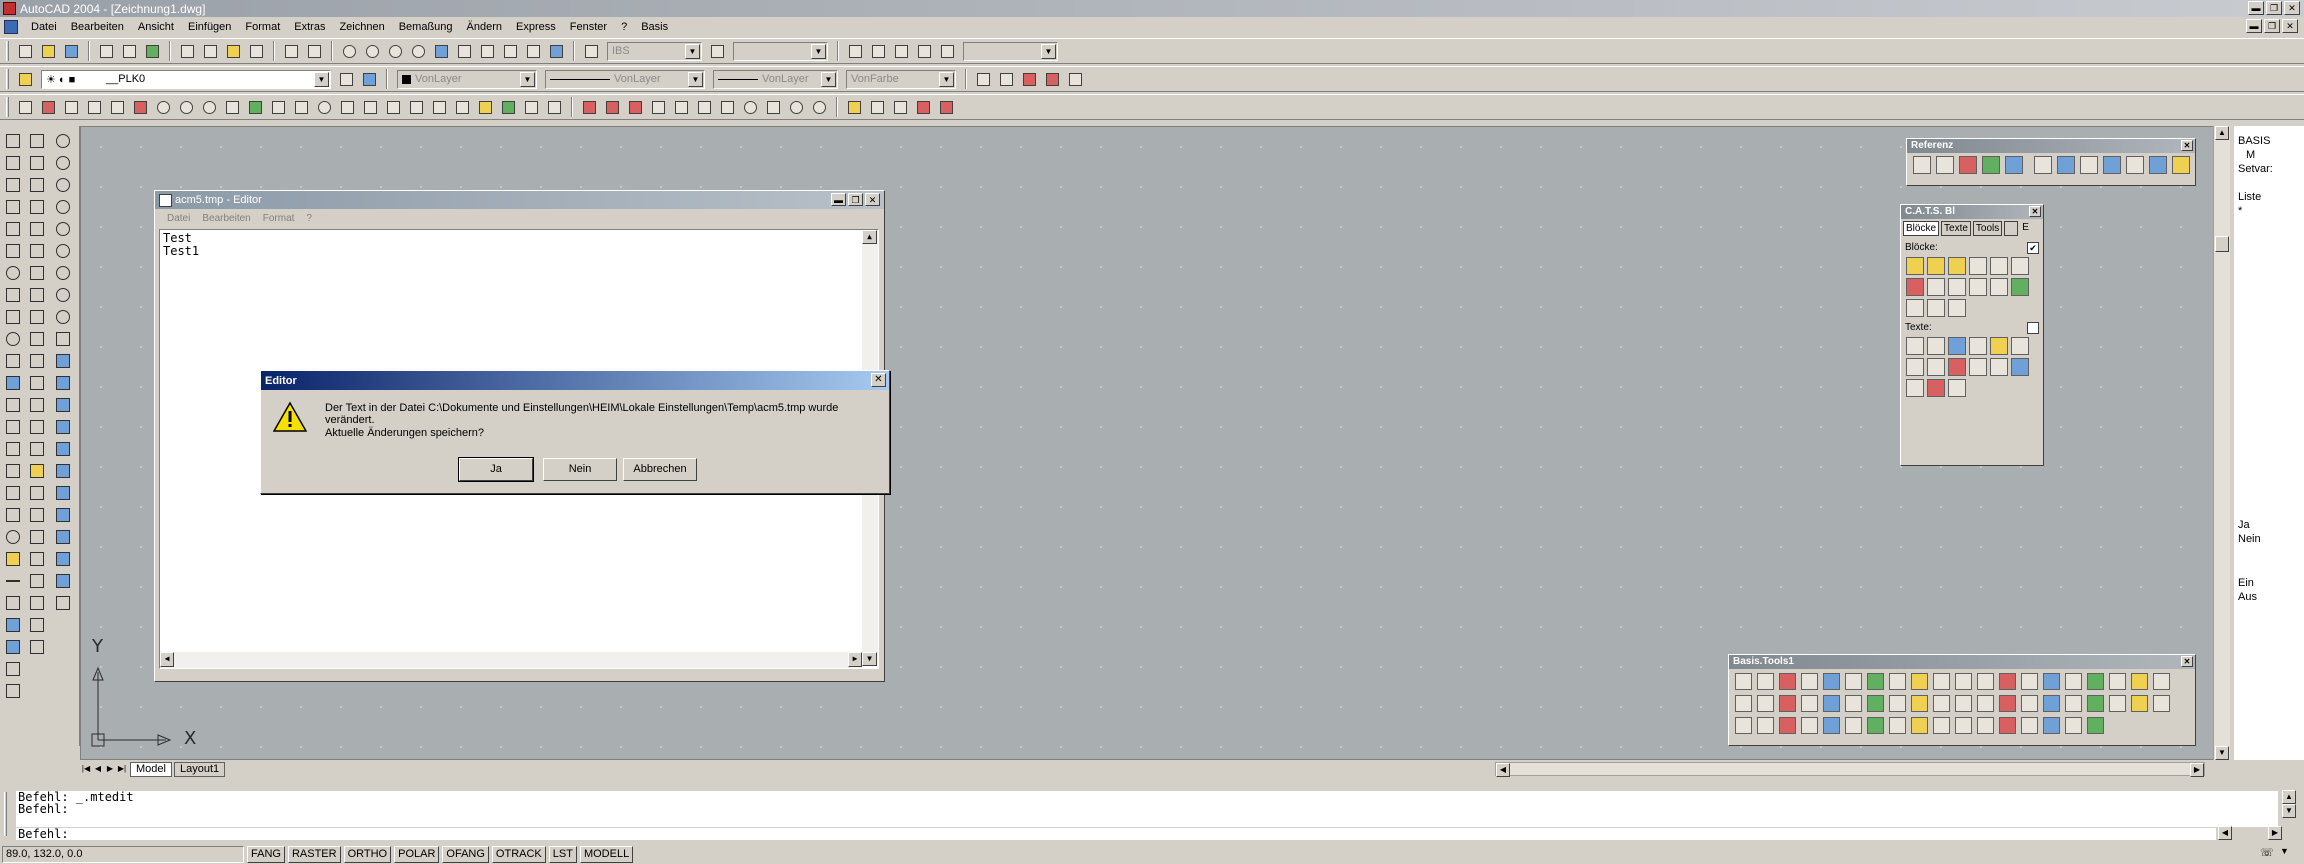 This screenshot has height=864, width=2304. What do you see at coordinates (510, 51) in the screenshot?
I see `markup-icon` at bounding box center [510, 51].